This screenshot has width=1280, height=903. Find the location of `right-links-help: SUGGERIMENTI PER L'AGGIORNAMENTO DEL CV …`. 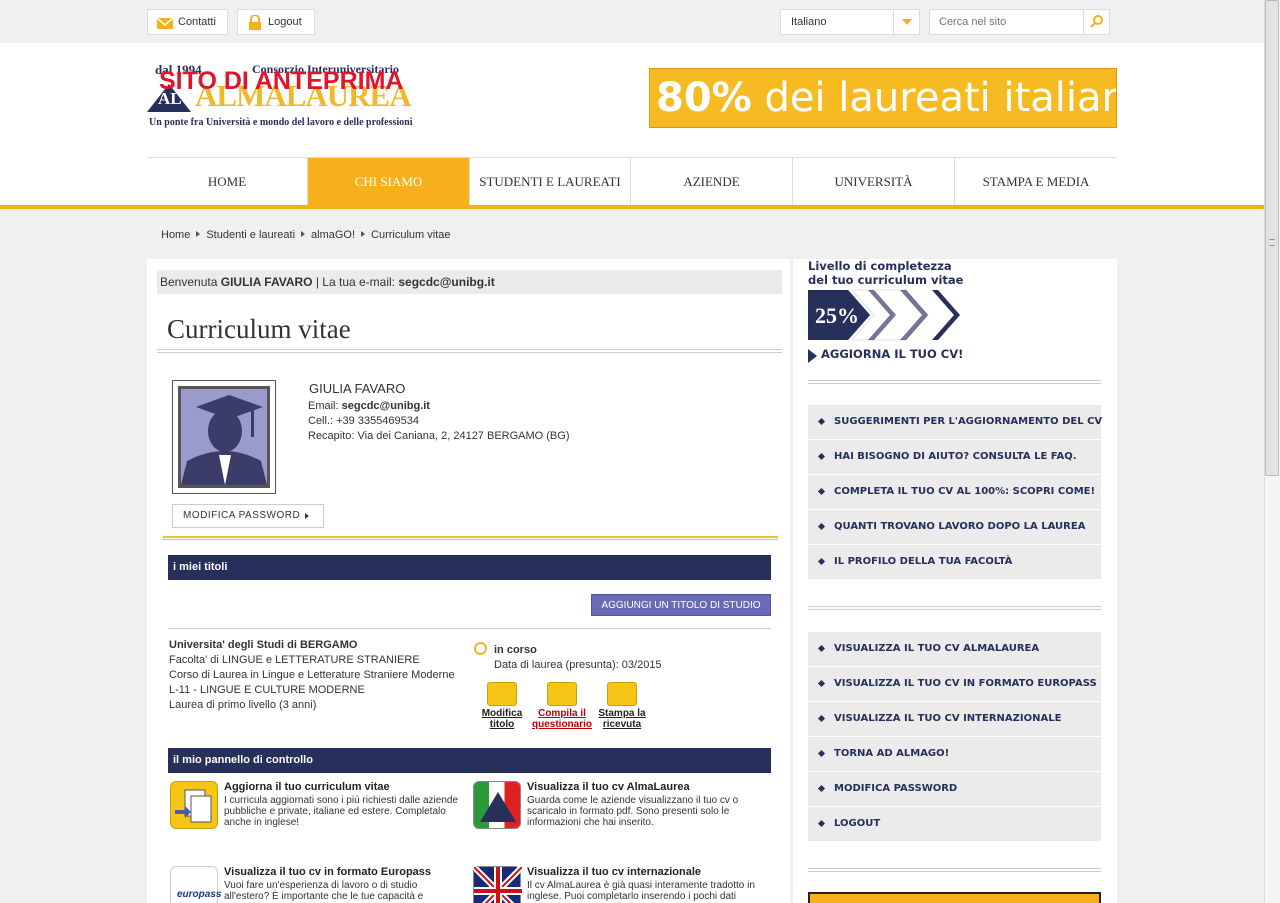

right-links-help: SUGGERIMENTI PER L'AGGIORNAMENTO DEL CV … is located at coordinates (955, 492).